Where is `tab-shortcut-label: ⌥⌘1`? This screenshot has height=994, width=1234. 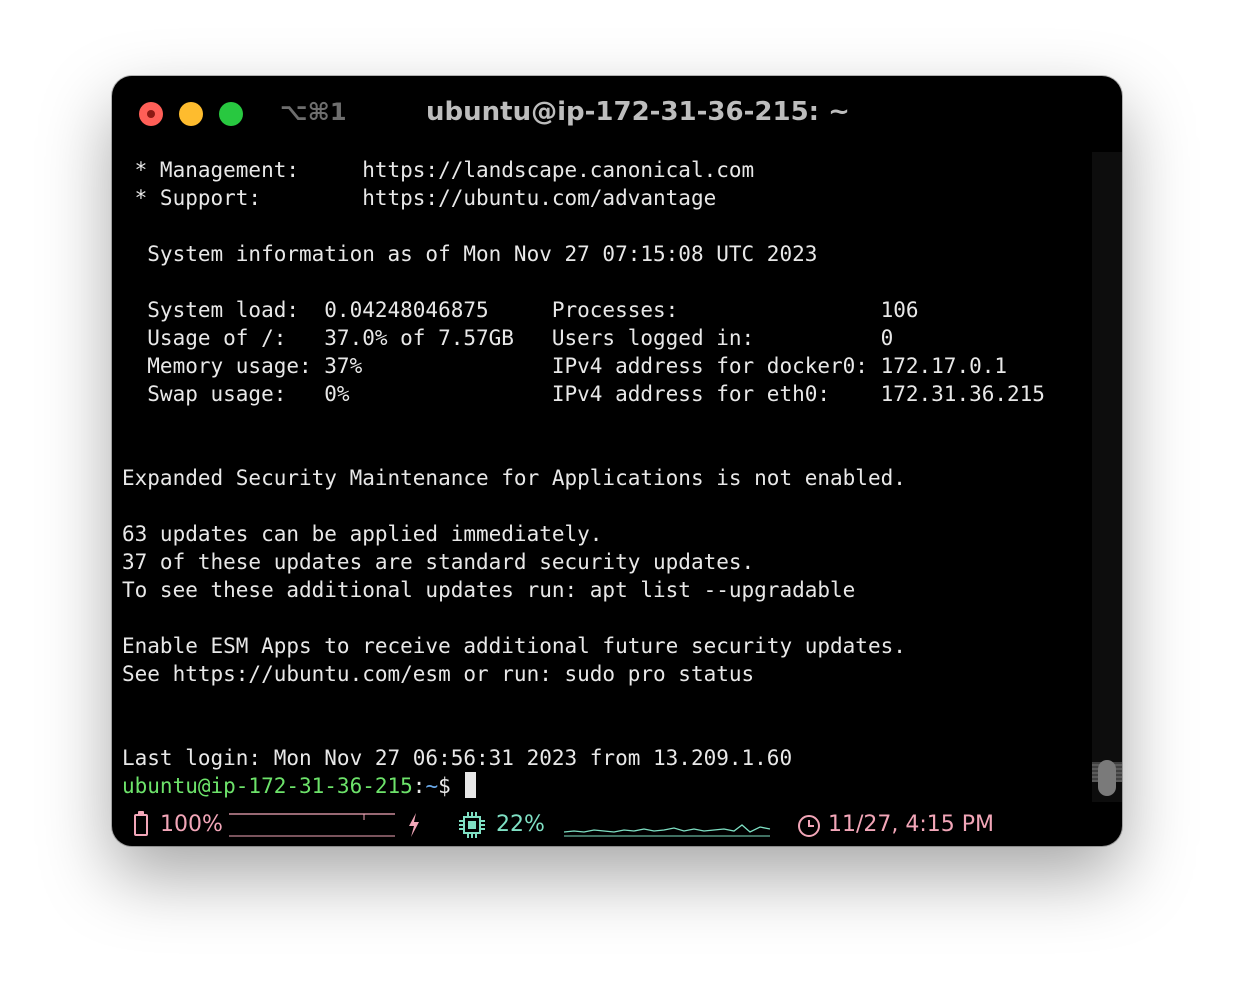
tab-shortcut-label: ⌥⌘1 is located at coordinates (313, 112).